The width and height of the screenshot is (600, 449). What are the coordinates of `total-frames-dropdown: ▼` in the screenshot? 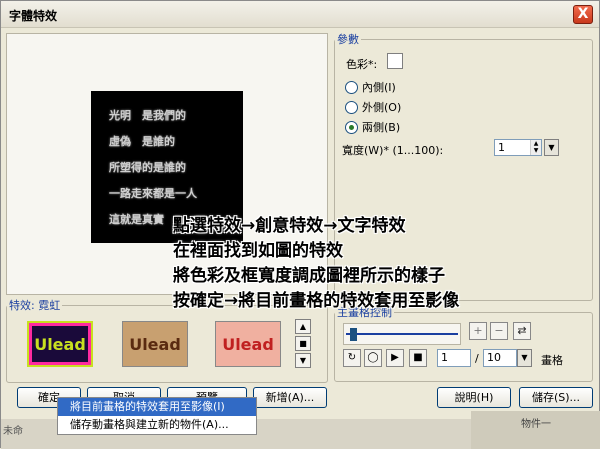 It's located at (524, 358).